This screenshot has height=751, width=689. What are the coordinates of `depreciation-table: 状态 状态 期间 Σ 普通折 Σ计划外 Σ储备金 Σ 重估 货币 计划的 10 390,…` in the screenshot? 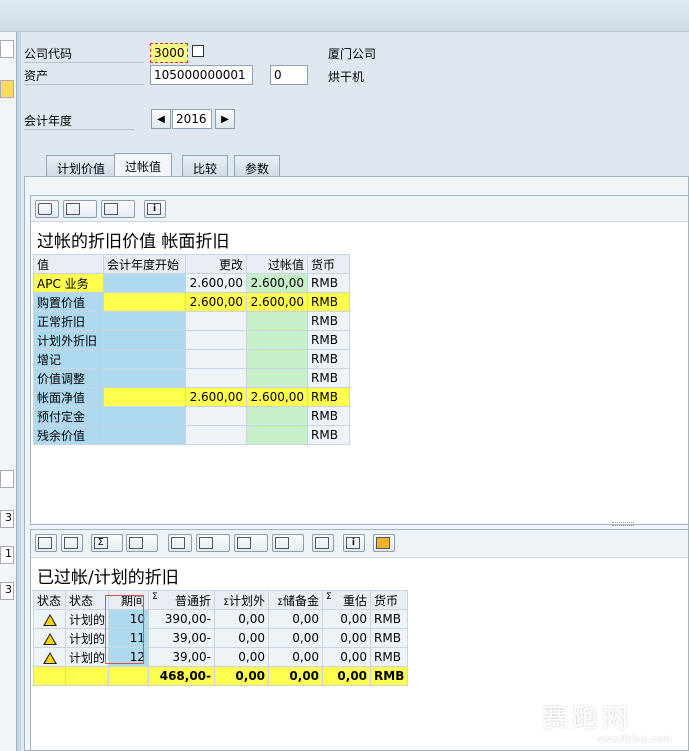 It's located at (221, 638).